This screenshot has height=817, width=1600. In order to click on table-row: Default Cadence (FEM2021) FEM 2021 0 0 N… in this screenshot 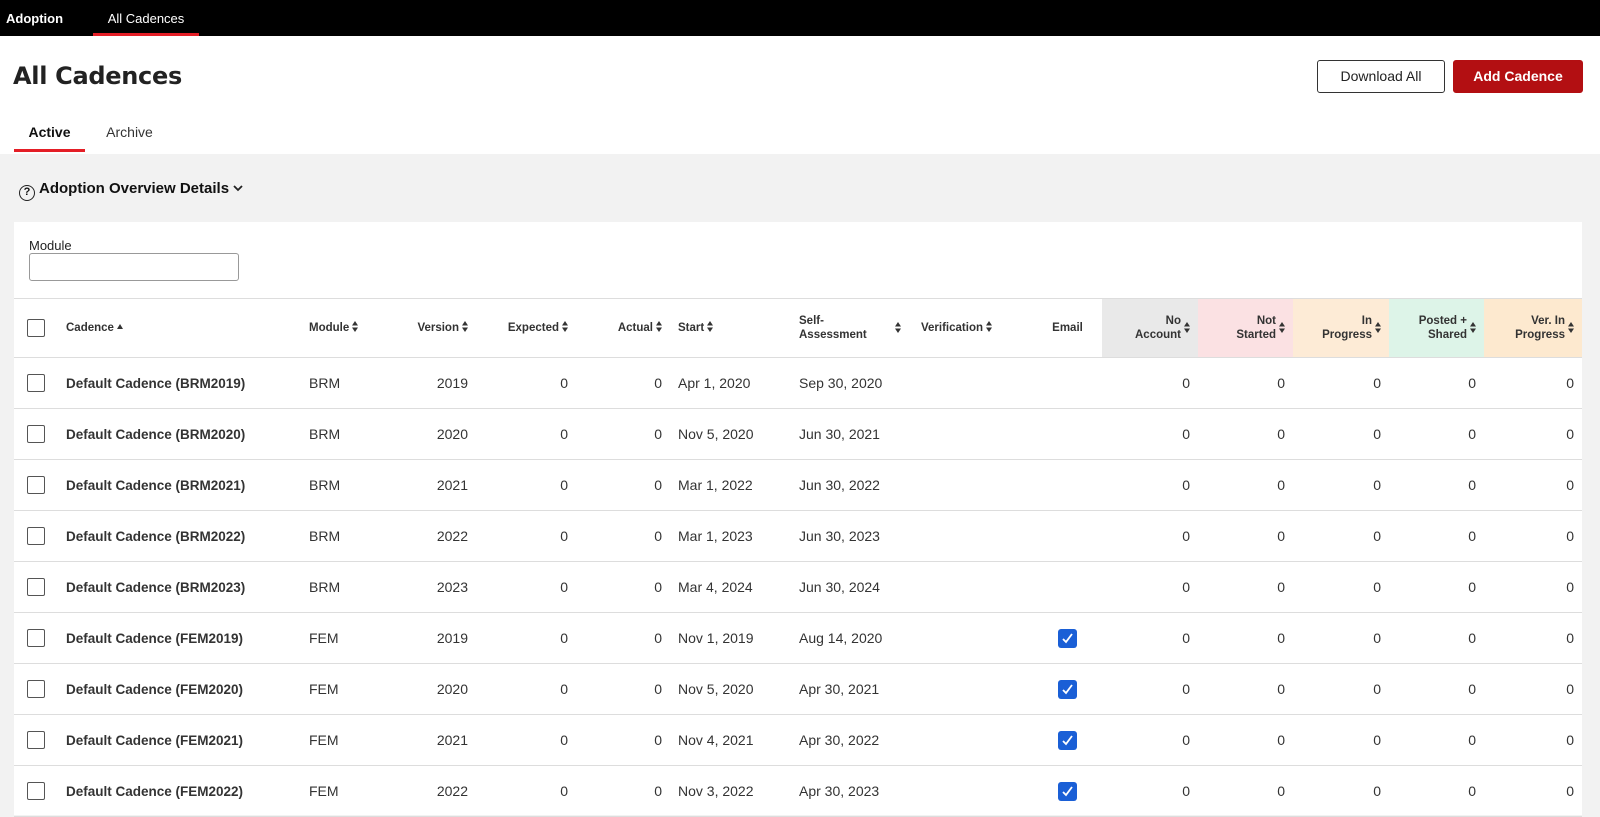, I will do `click(798, 740)`.